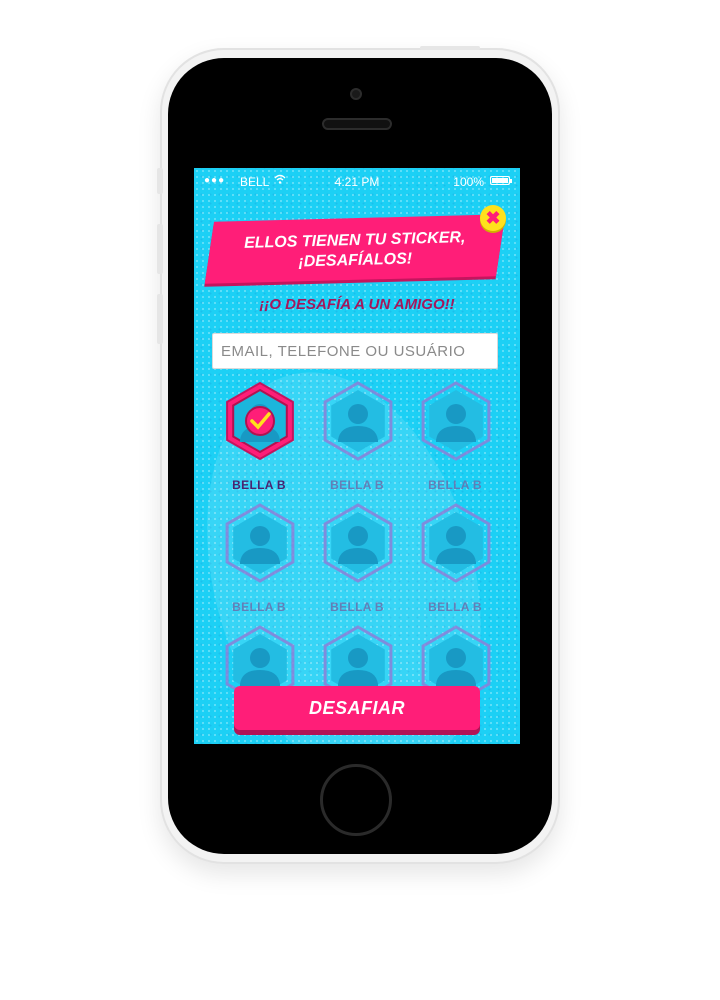 The width and height of the screenshot is (720, 1000). I want to click on battery-percent: 100%, so click(468, 182).